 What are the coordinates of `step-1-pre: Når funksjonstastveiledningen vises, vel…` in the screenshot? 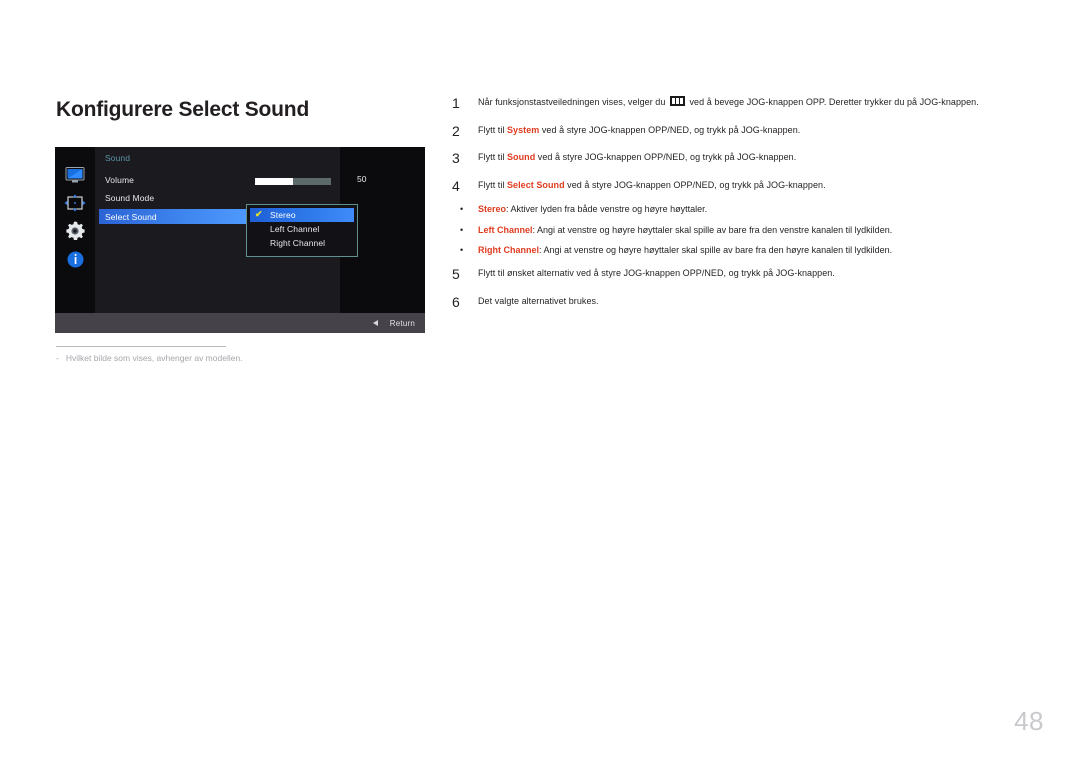 It's located at (573, 102).